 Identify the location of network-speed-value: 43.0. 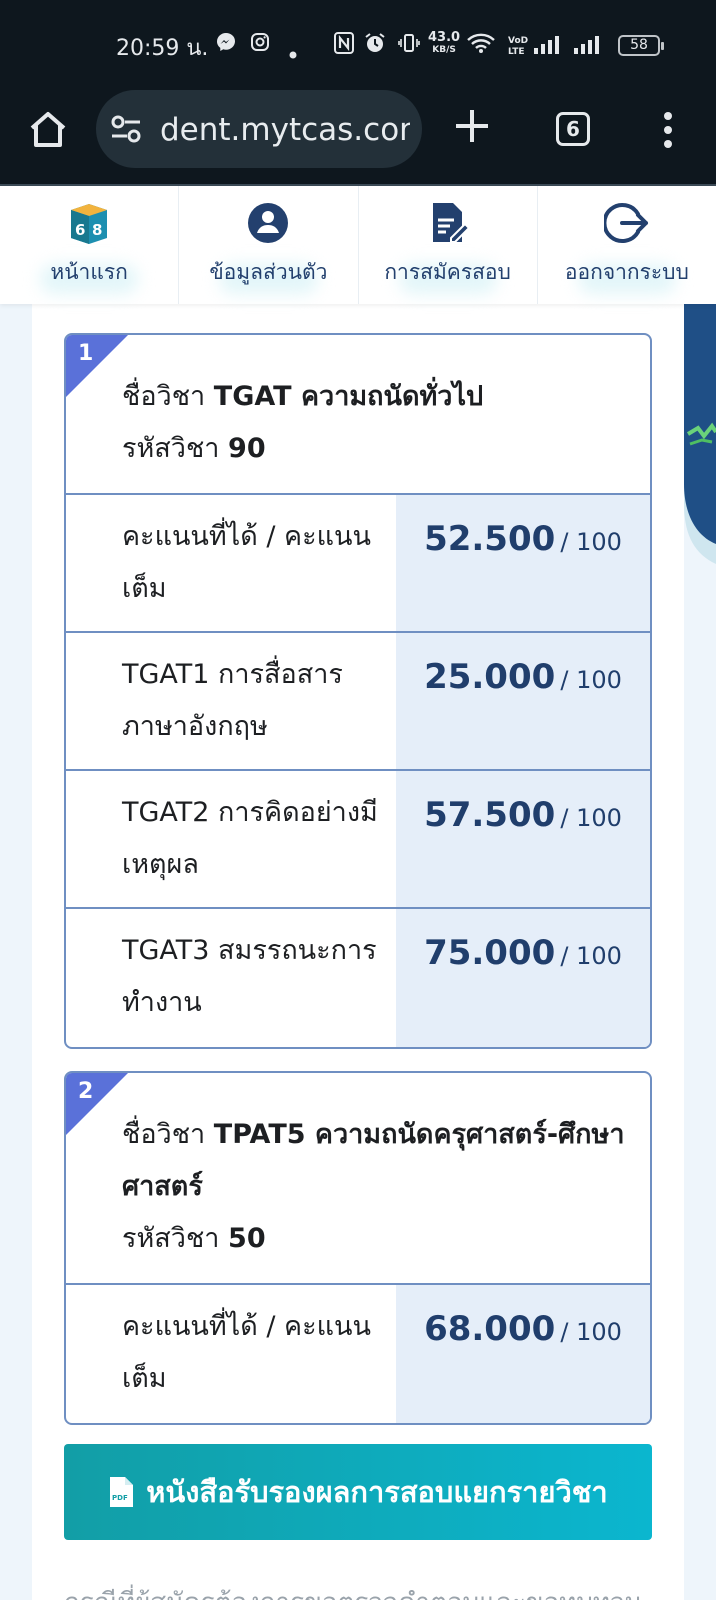
(444, 37).